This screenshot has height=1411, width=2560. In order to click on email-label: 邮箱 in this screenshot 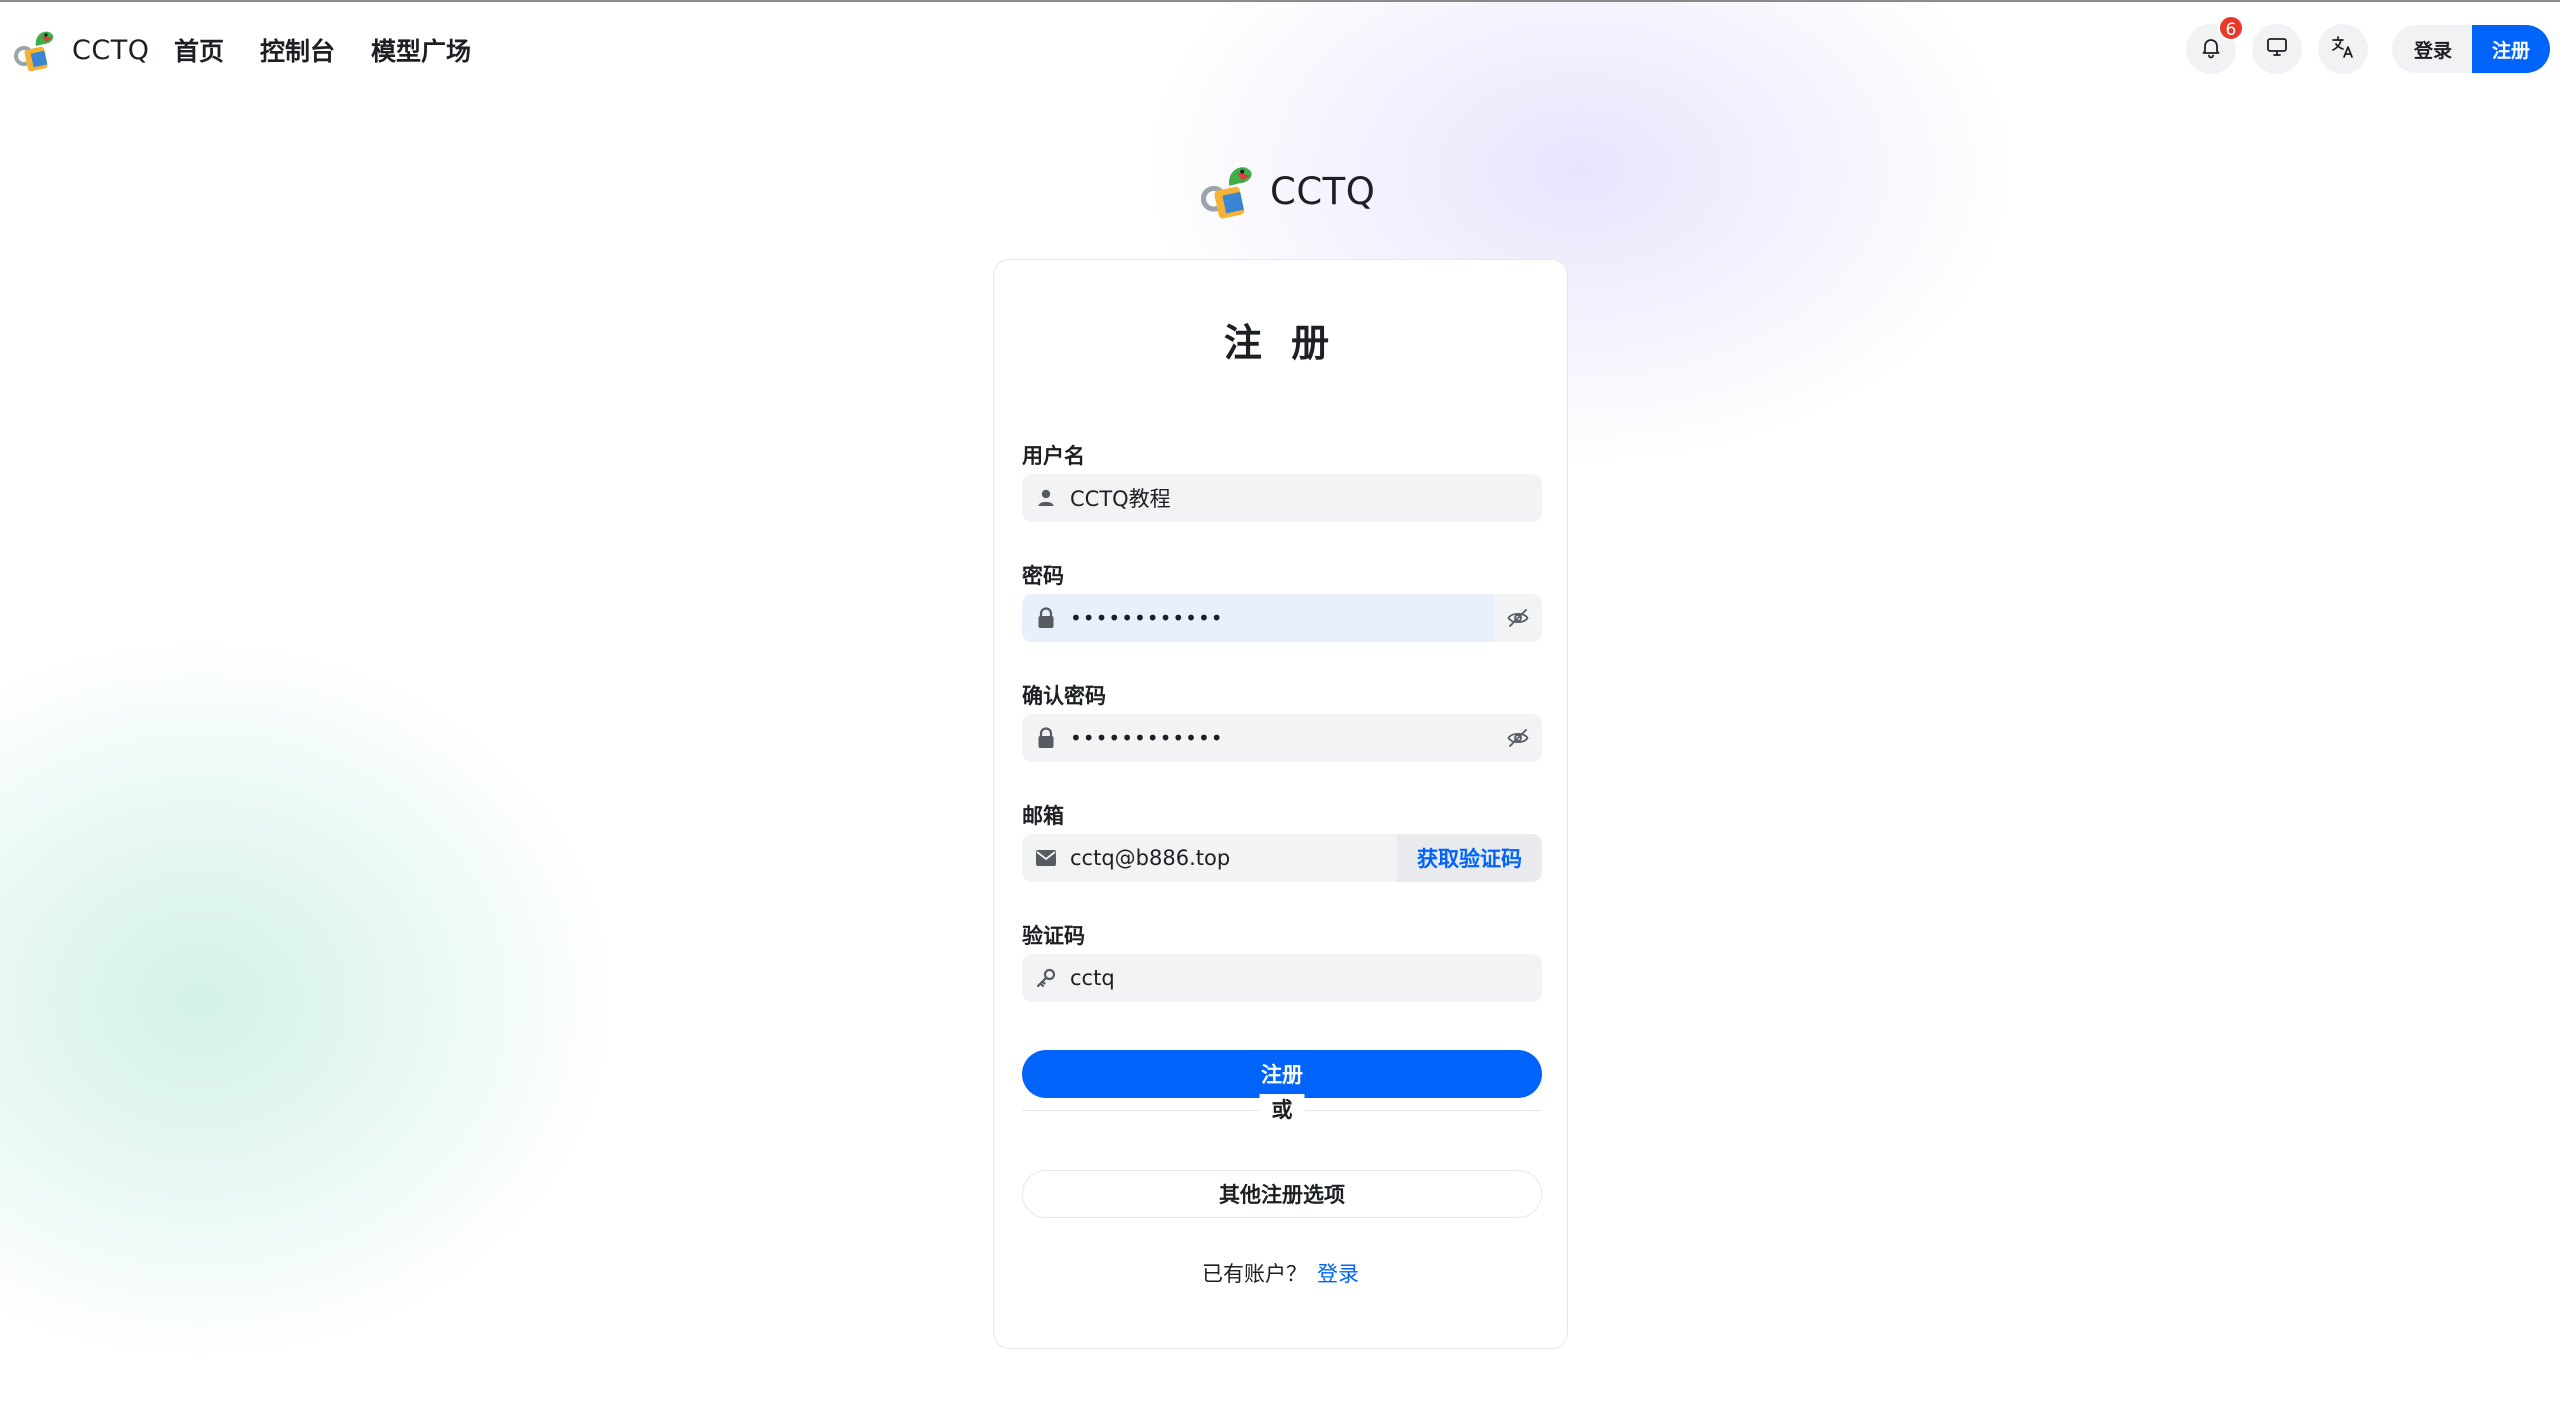, I will do `click(1043, 816)`.